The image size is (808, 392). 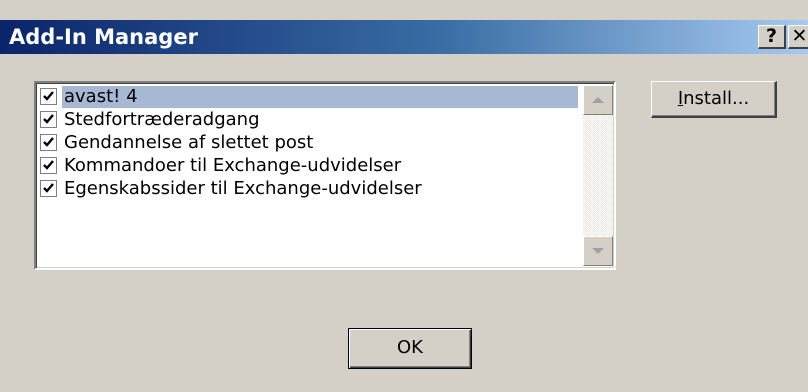 I want to click on list-item-label: Gendannelse af slettet post, so click(x=189, y=142).